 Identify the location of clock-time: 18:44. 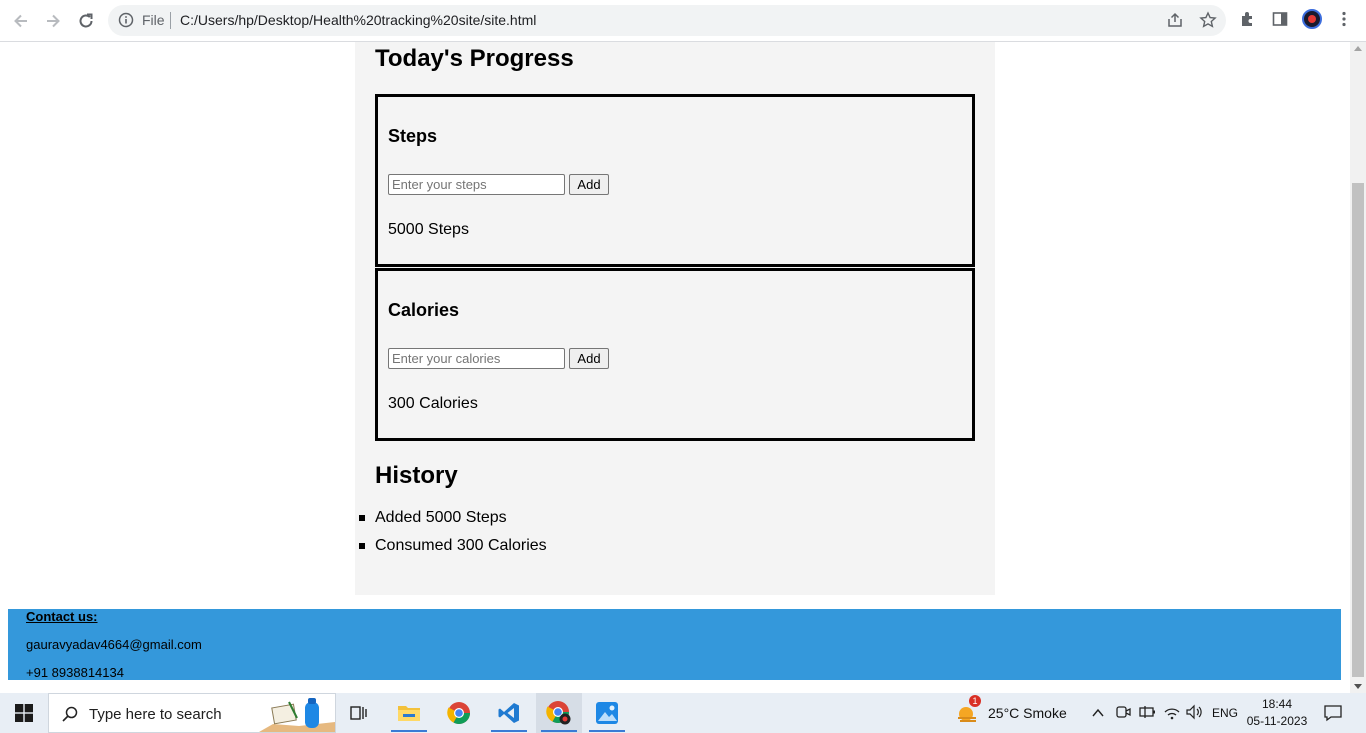
(1277, 704).